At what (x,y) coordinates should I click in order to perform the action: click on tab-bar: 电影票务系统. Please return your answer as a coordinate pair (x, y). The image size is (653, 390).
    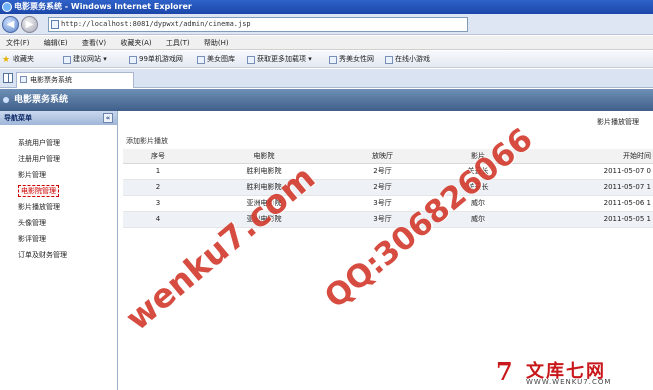
    Looking at the image, I should click on (326, 78).